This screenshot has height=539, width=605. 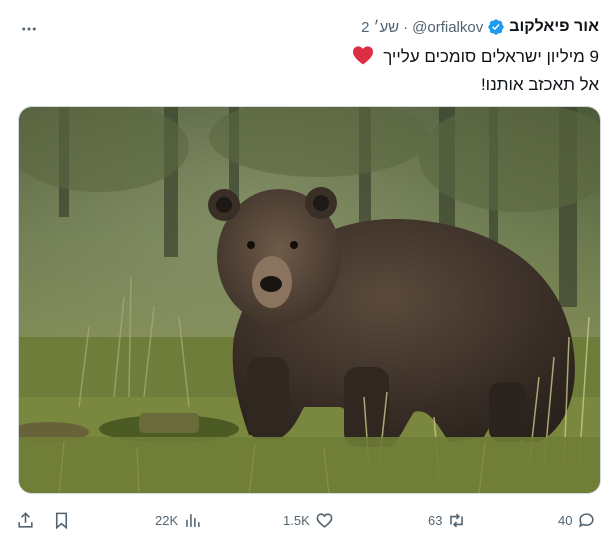 What do you see at coordinates (435, 520) in the screenshot?
I see `retweet-count: 63` at bounding box center [435, 520].